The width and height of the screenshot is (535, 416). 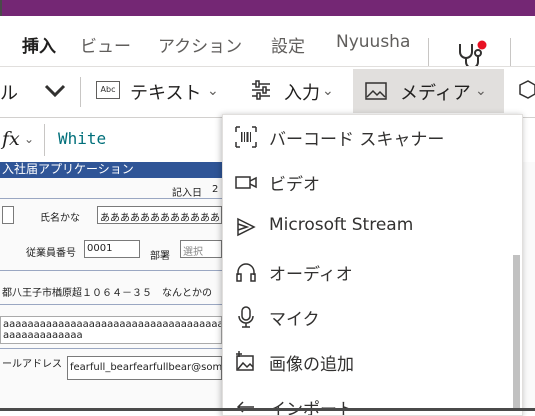 I want to click on tab-nyuusha: Nyuusha, so click(x=373, y=42).